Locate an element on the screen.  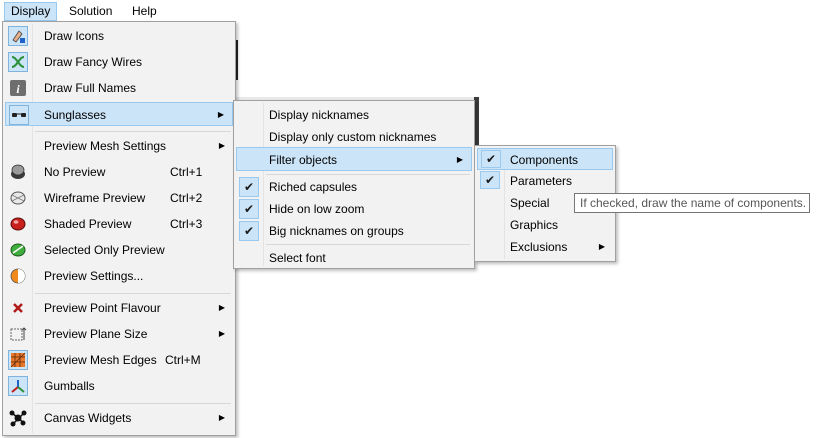
menu-item-wireframe-preview: Wireframe Preview Ctrl+2 is located at coordinates (119, 198).